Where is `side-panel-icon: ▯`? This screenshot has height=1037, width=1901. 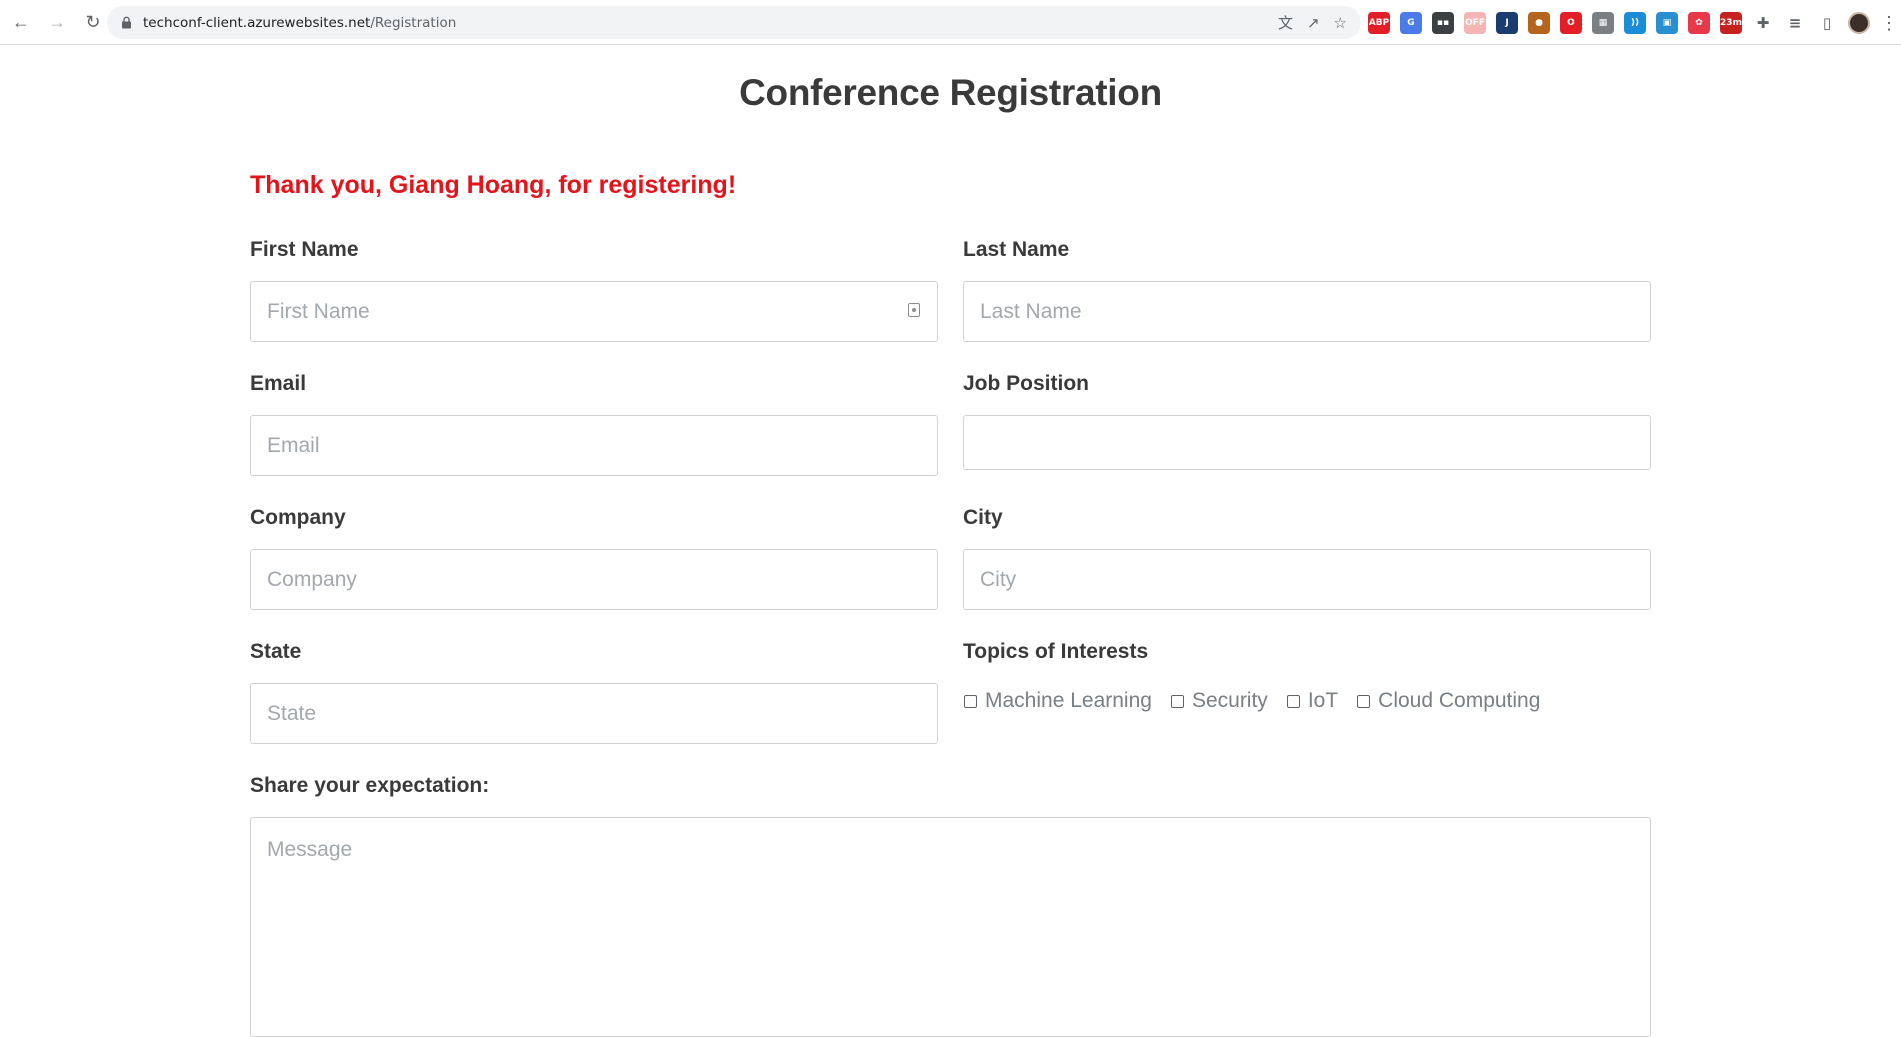
side-panel-icon: ▯ is located at coordinates (1827, 23).